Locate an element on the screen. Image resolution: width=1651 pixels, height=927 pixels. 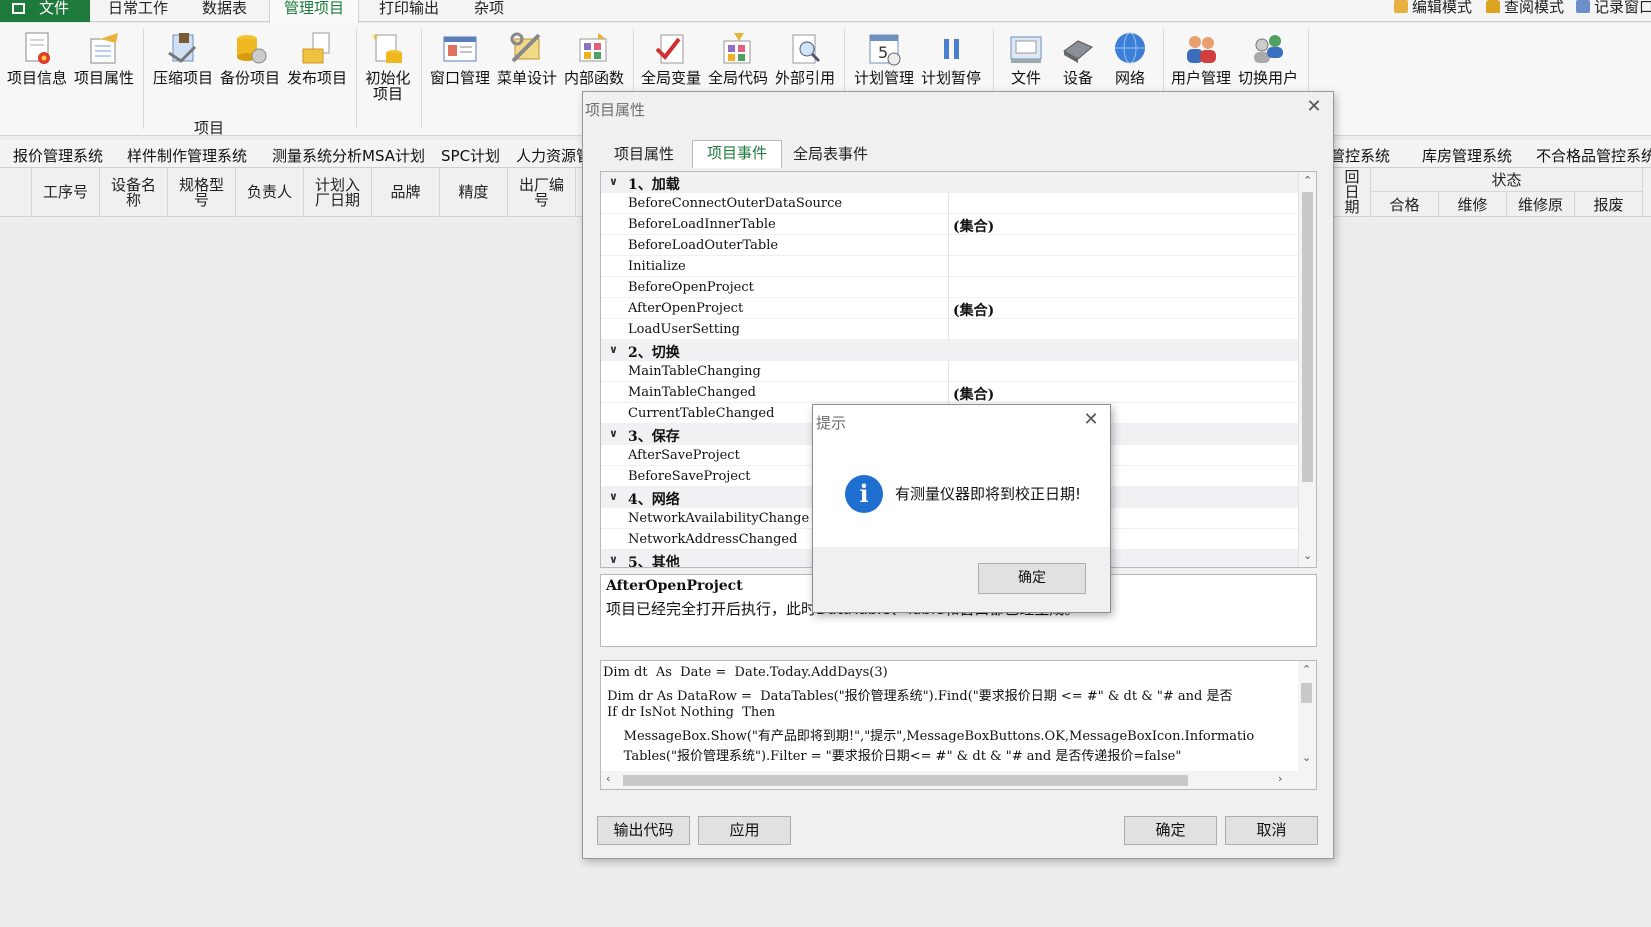
init-project-button: * 初始化 项目 is located at coordinates (388, 66).